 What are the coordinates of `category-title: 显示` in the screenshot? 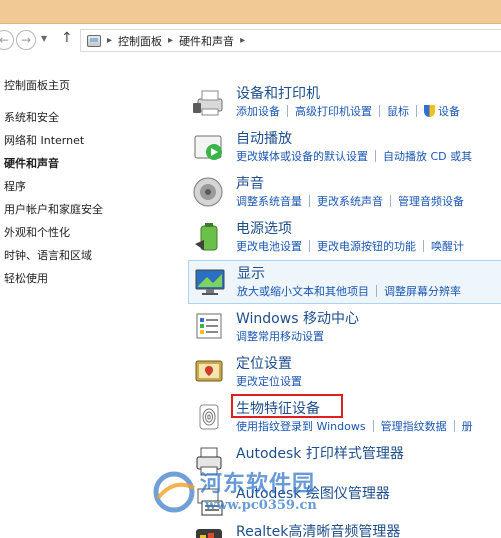 It's located at (251, 273).